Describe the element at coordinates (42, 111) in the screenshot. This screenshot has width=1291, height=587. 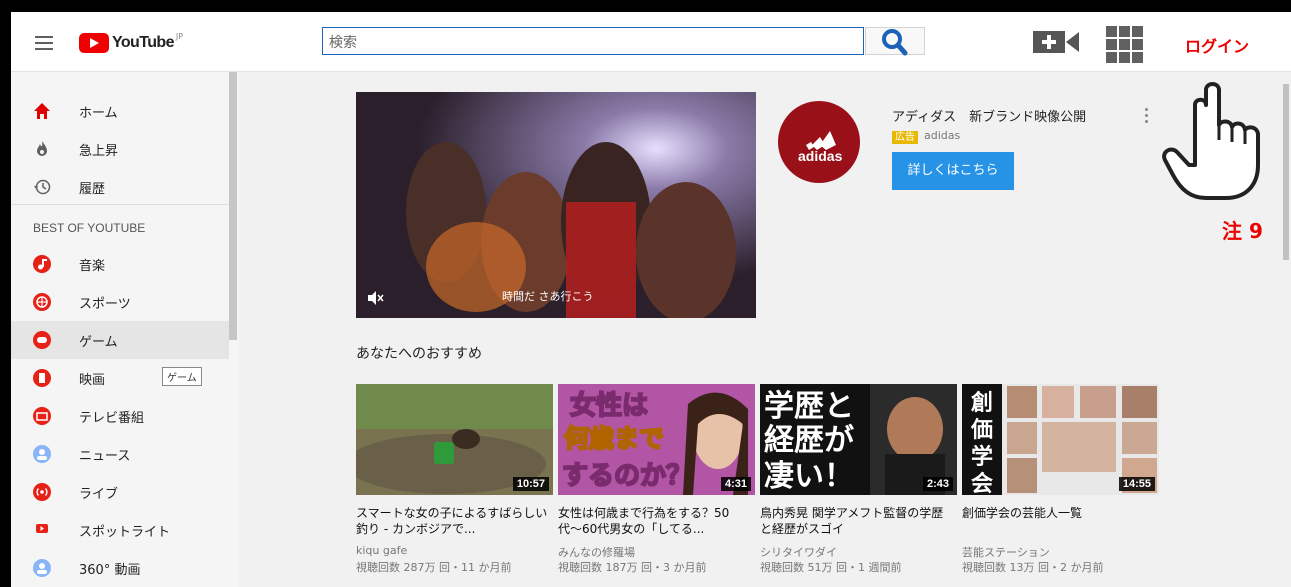
I see `home-icon` at that location.